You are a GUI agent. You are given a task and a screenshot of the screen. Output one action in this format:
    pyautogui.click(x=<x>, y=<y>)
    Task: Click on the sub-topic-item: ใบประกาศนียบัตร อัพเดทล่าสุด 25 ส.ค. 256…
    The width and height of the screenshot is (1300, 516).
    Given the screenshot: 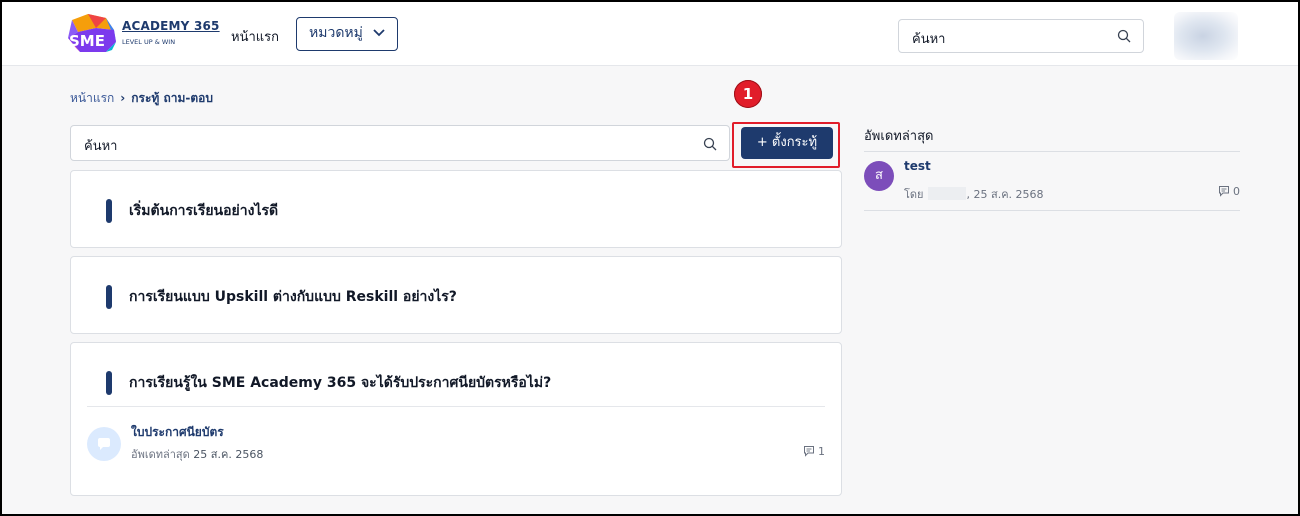 What is the action you would take?
    pyautogui.click(x=456, y=447)
    